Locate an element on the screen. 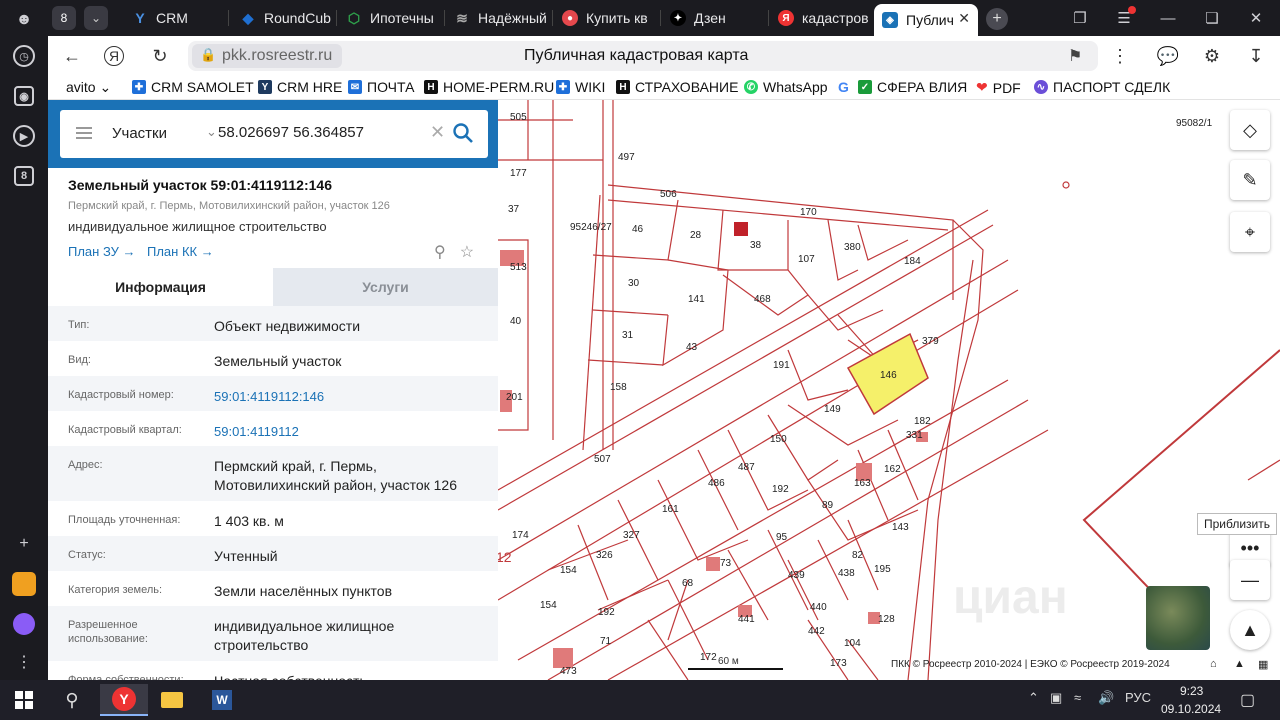  word-icon: W is located at coordinates (222, 700).